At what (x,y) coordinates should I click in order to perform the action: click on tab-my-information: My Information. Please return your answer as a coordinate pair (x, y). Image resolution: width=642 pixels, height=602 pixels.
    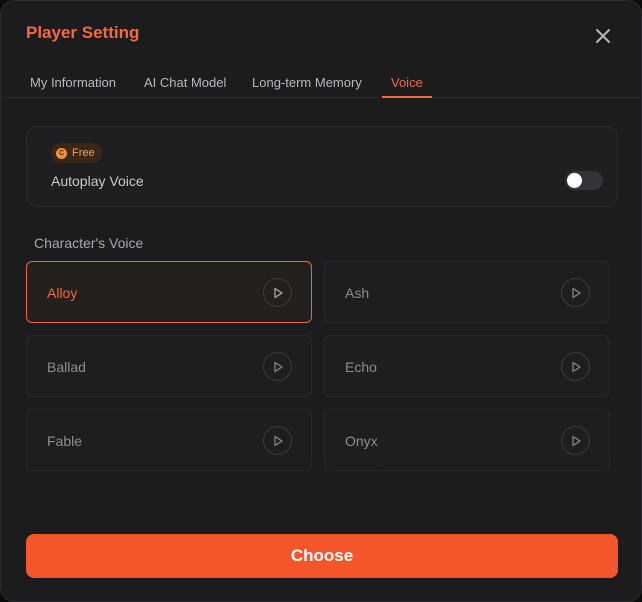
    Looking at the image, I should click on (73, 82).